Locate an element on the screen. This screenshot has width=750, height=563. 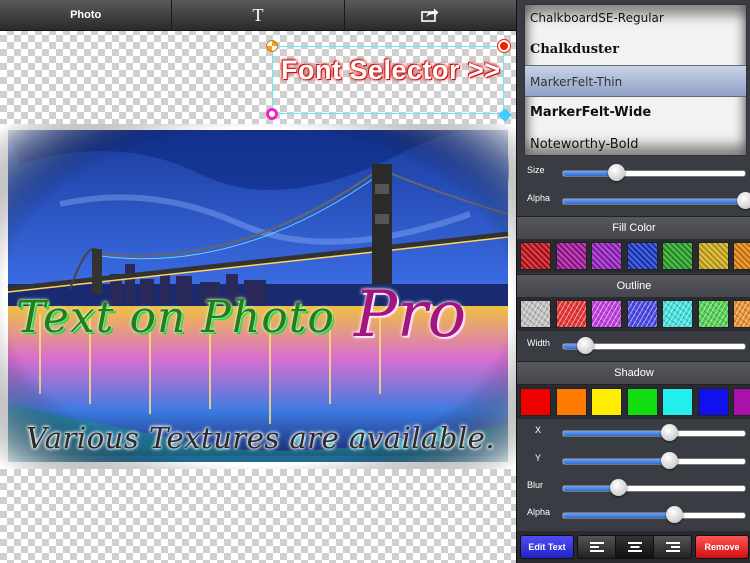
selected-text-box: Font Selector >> is located at coordinates (389, 81).